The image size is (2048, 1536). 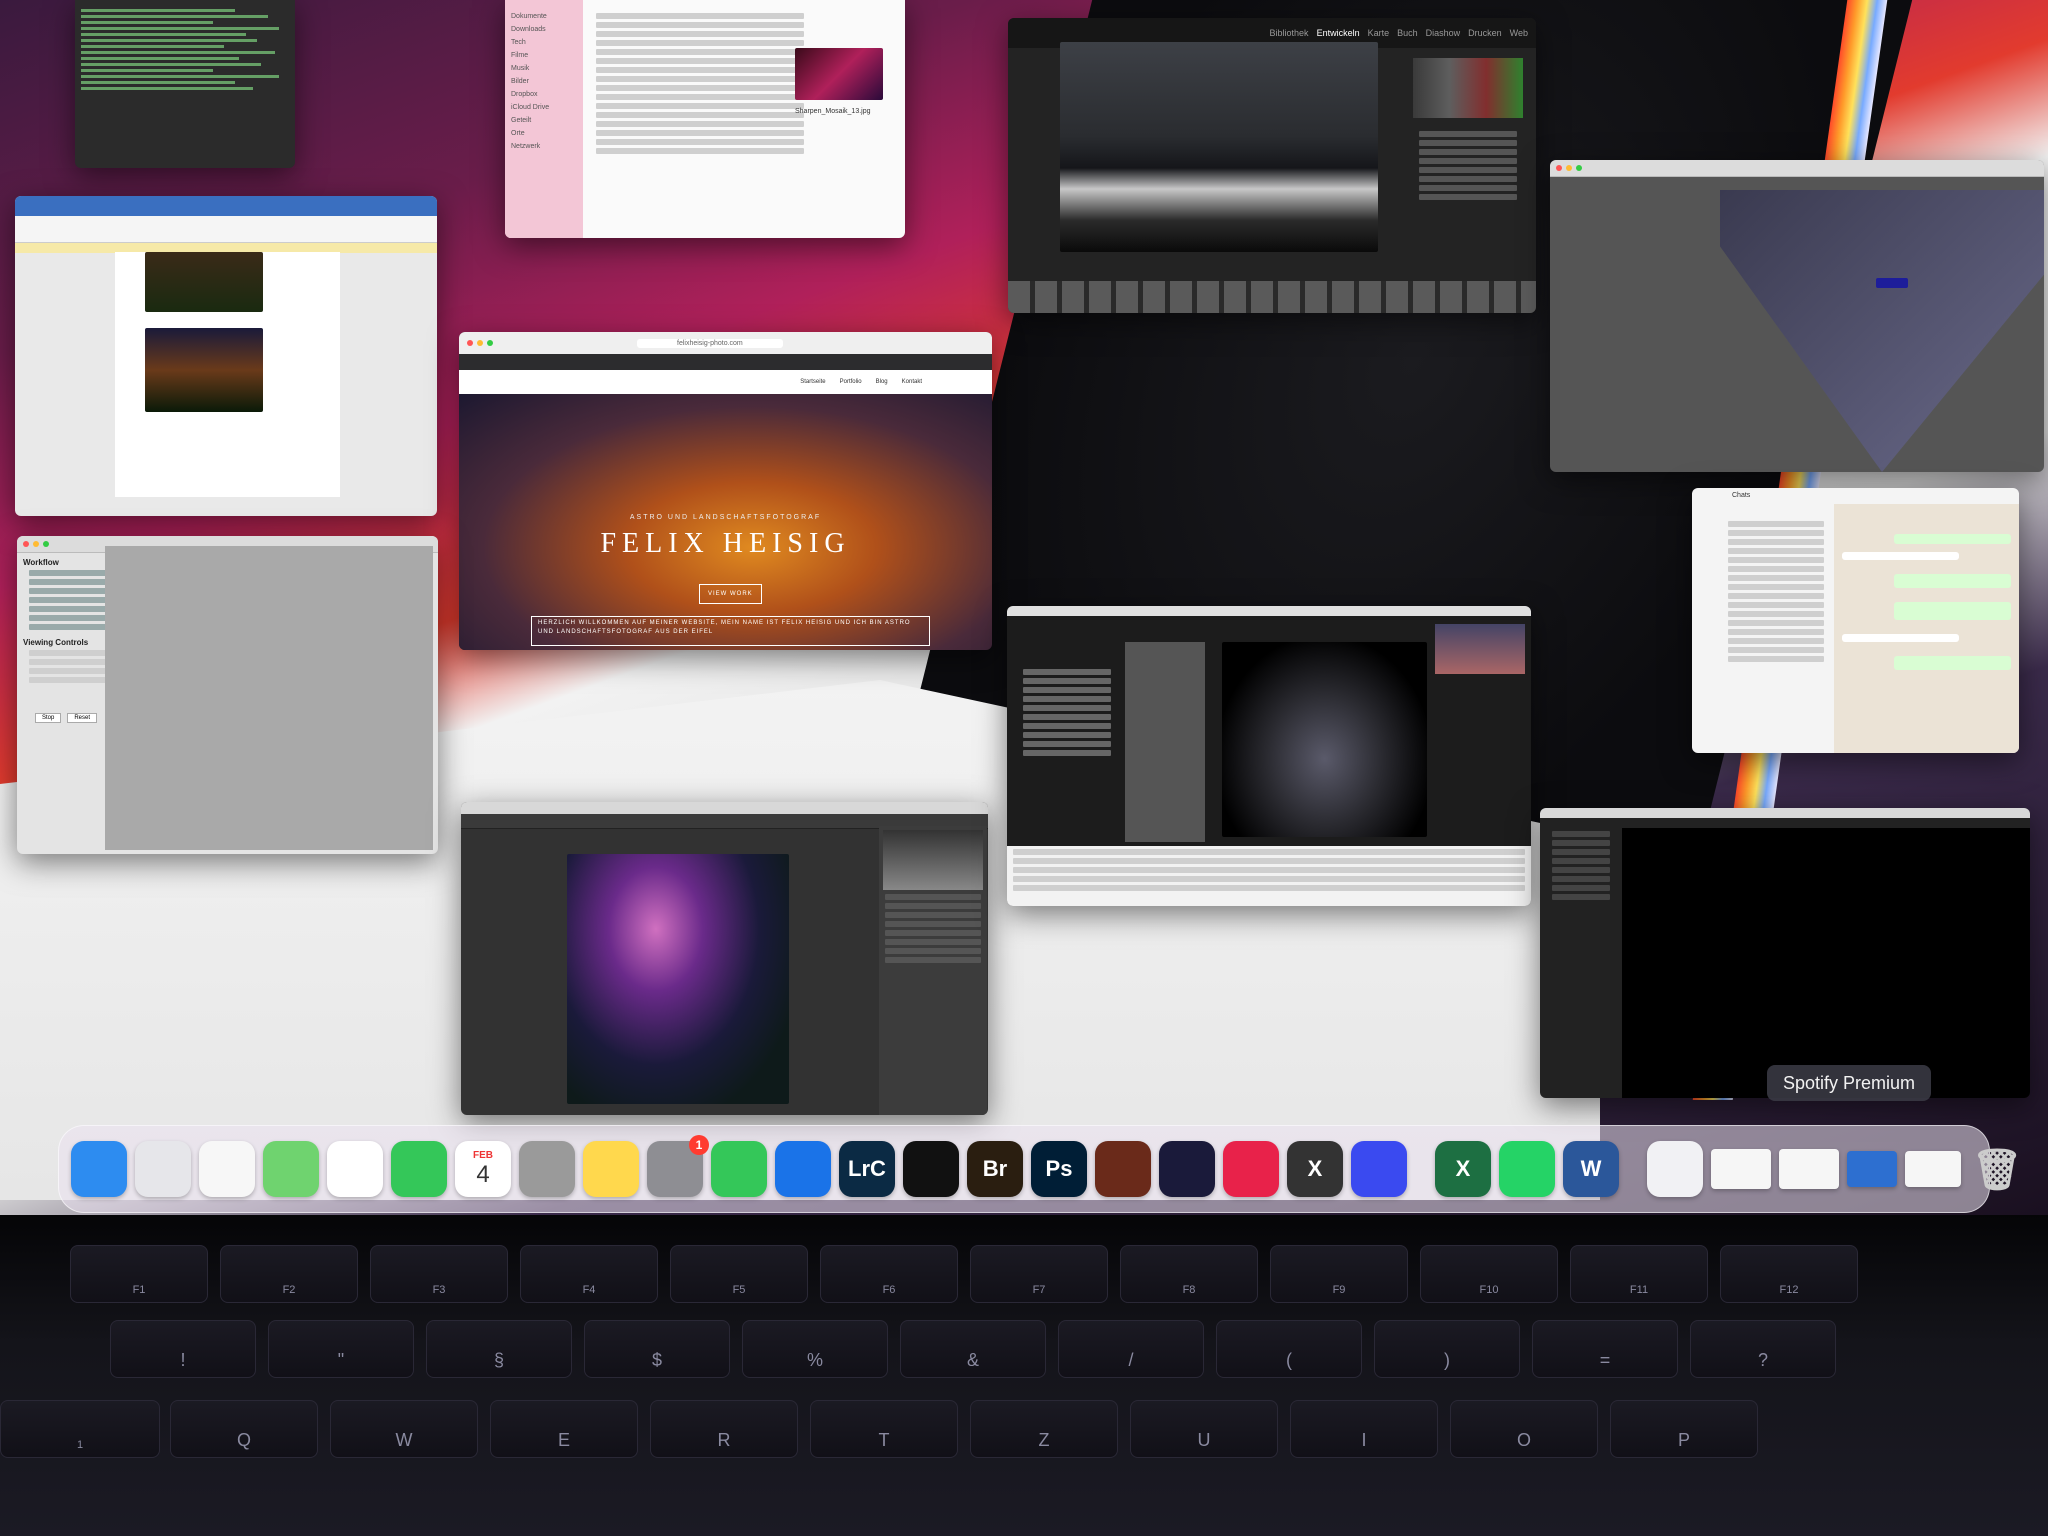 What do you see at coordinates (724, 1429) in the screenshot?
I see `keyboard-key: R` at bounding box center [724, 1429].